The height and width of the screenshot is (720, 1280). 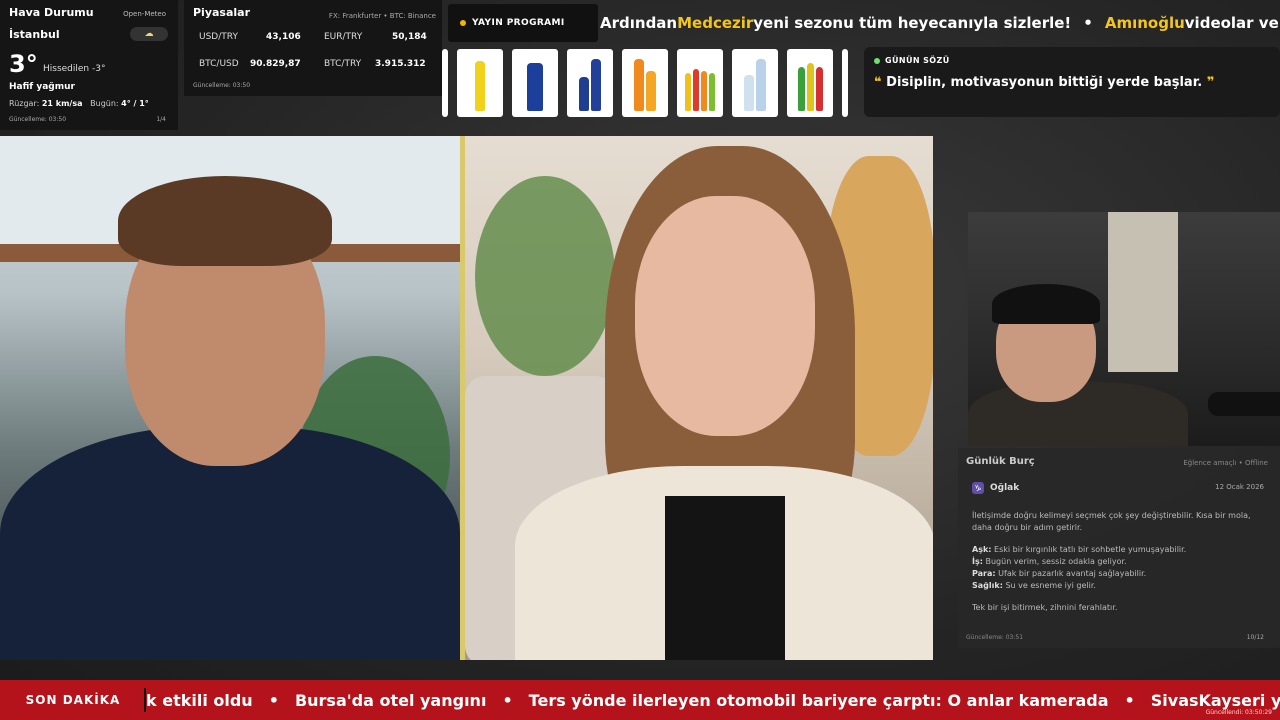 I want to click on ticker-text-1: Ardından, so click(x=639, y=23).